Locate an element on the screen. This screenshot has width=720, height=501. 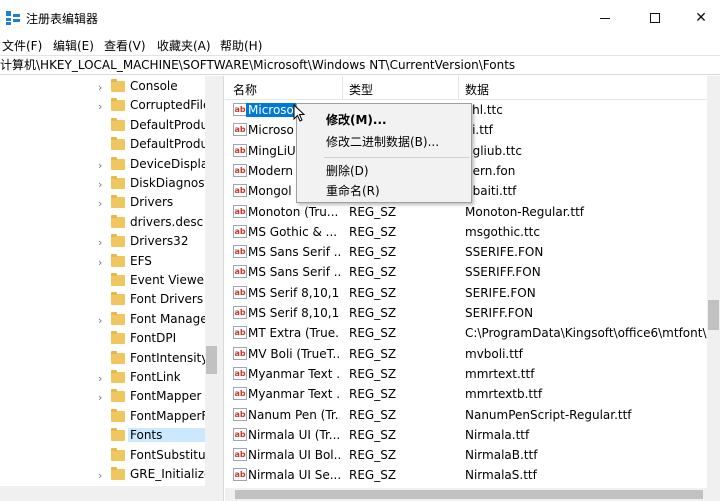
list-vertical-scrollbar is located at coordinates (713, 282).